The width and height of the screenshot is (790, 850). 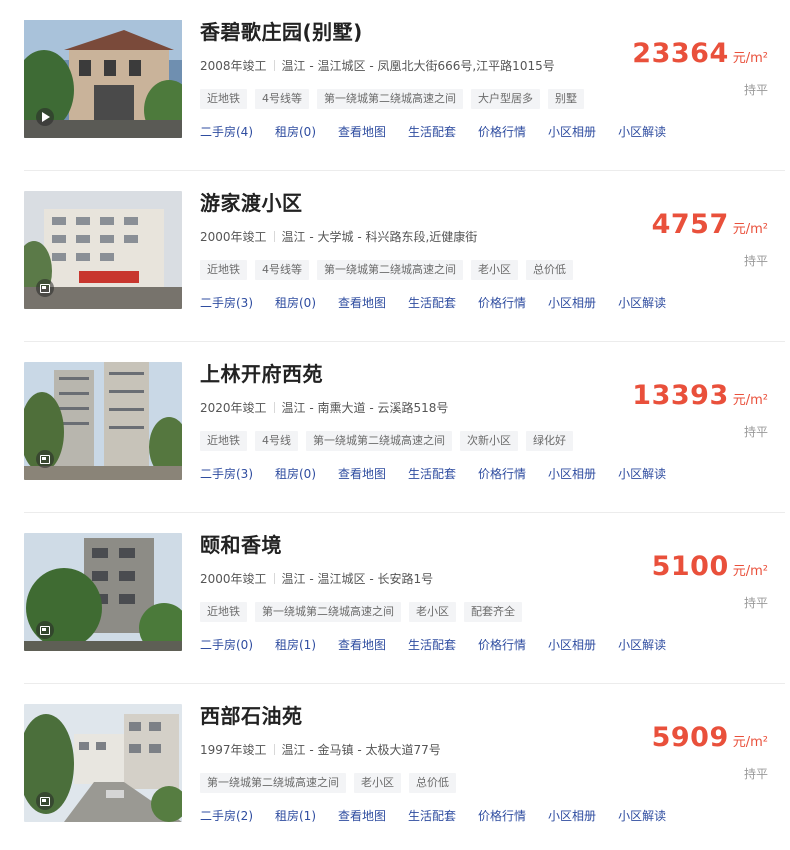 What do you see at coordinates (251, 714) in the screenshot?
I see `community-title: 西部石油苑` at bounding box center [251, 714].